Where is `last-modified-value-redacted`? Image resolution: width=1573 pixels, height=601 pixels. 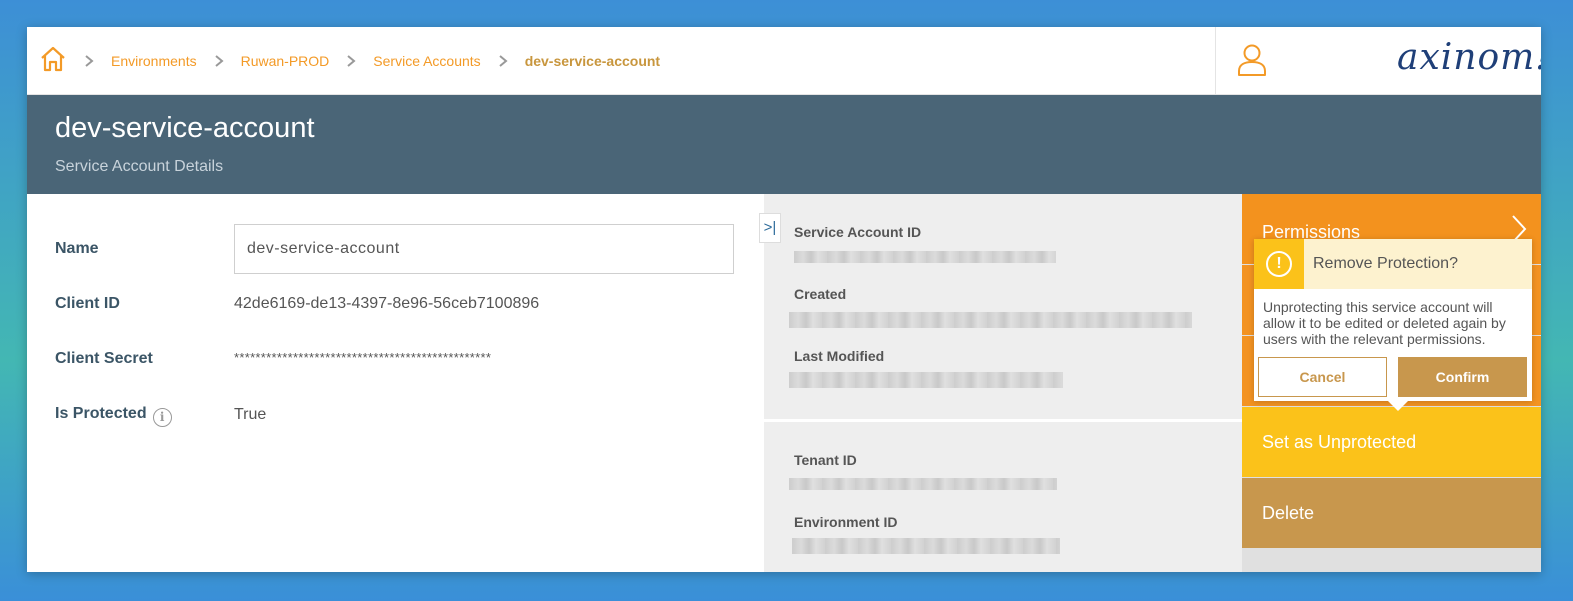 last-modified-value-redacted is located at coordinates (926, 380).